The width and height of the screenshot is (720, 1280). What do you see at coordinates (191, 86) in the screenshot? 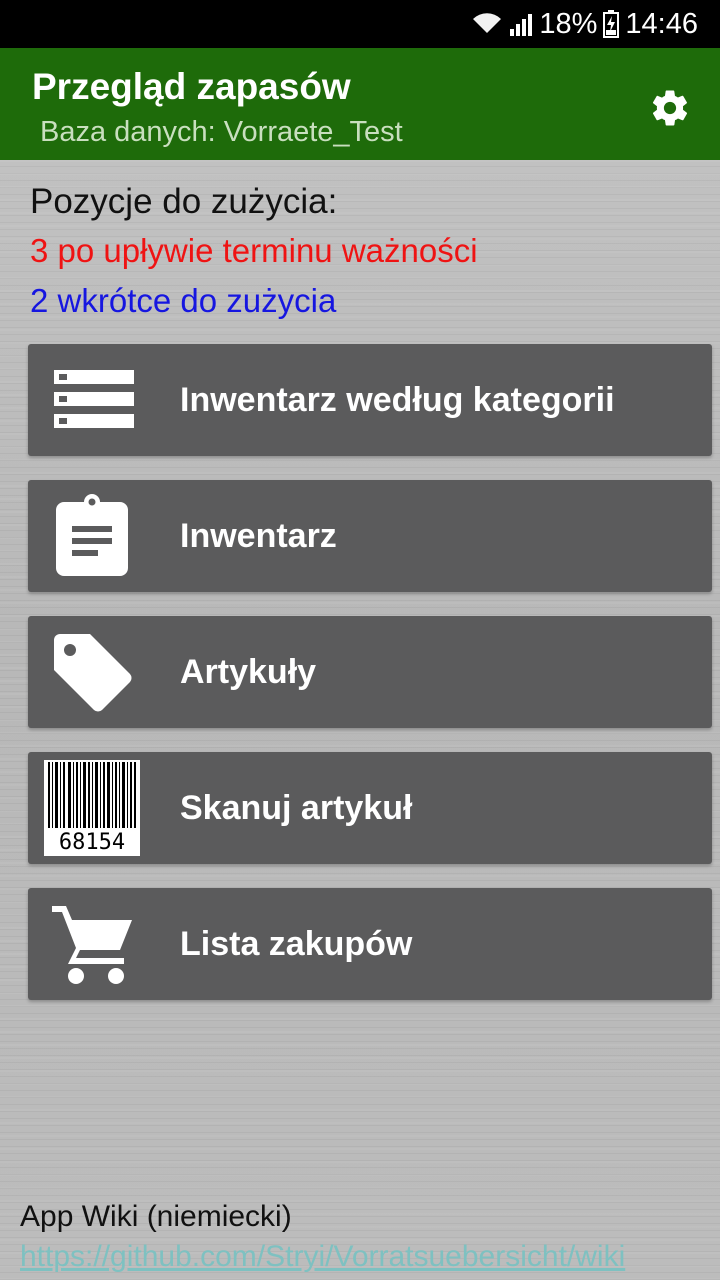
I see `page-title: Przegląd zapasów` at bounding box center [191, 86].